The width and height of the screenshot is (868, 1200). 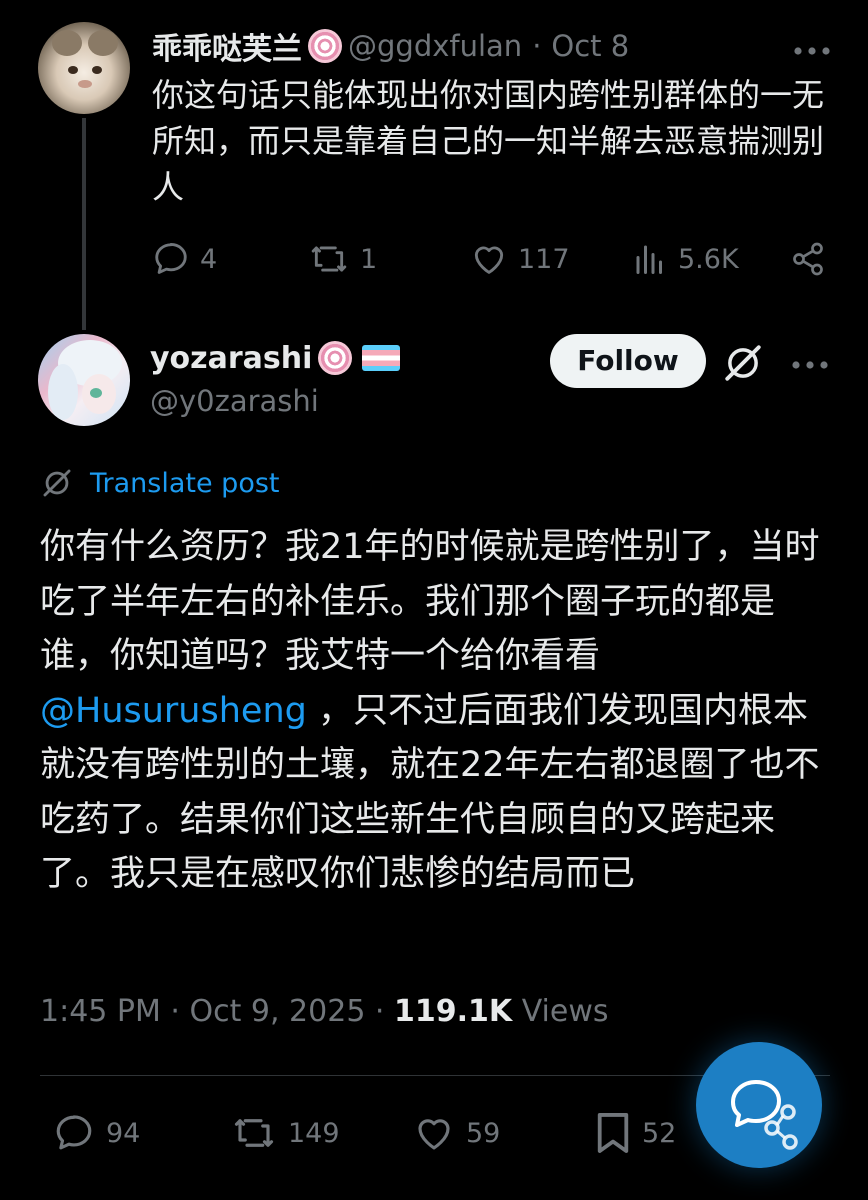 I want to click on views-count: 119.1K, so click(x=453, y=1011).